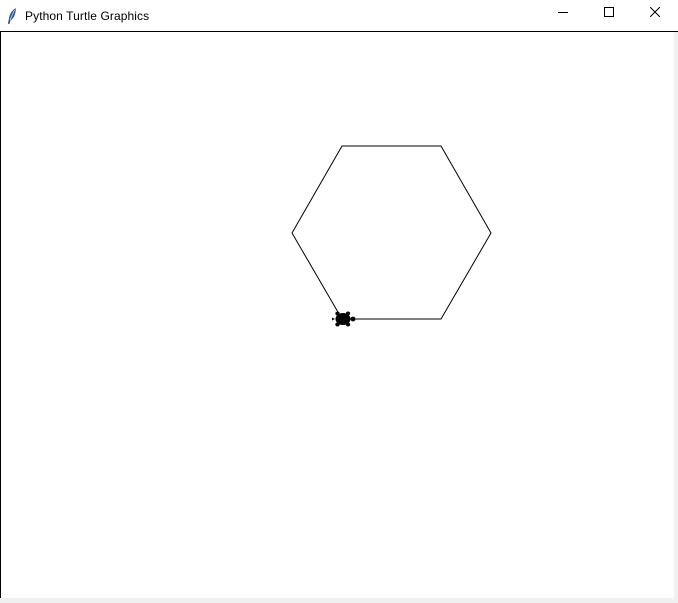  I want to click on window-title: Python Turtle Graphics, so click(87, 15).